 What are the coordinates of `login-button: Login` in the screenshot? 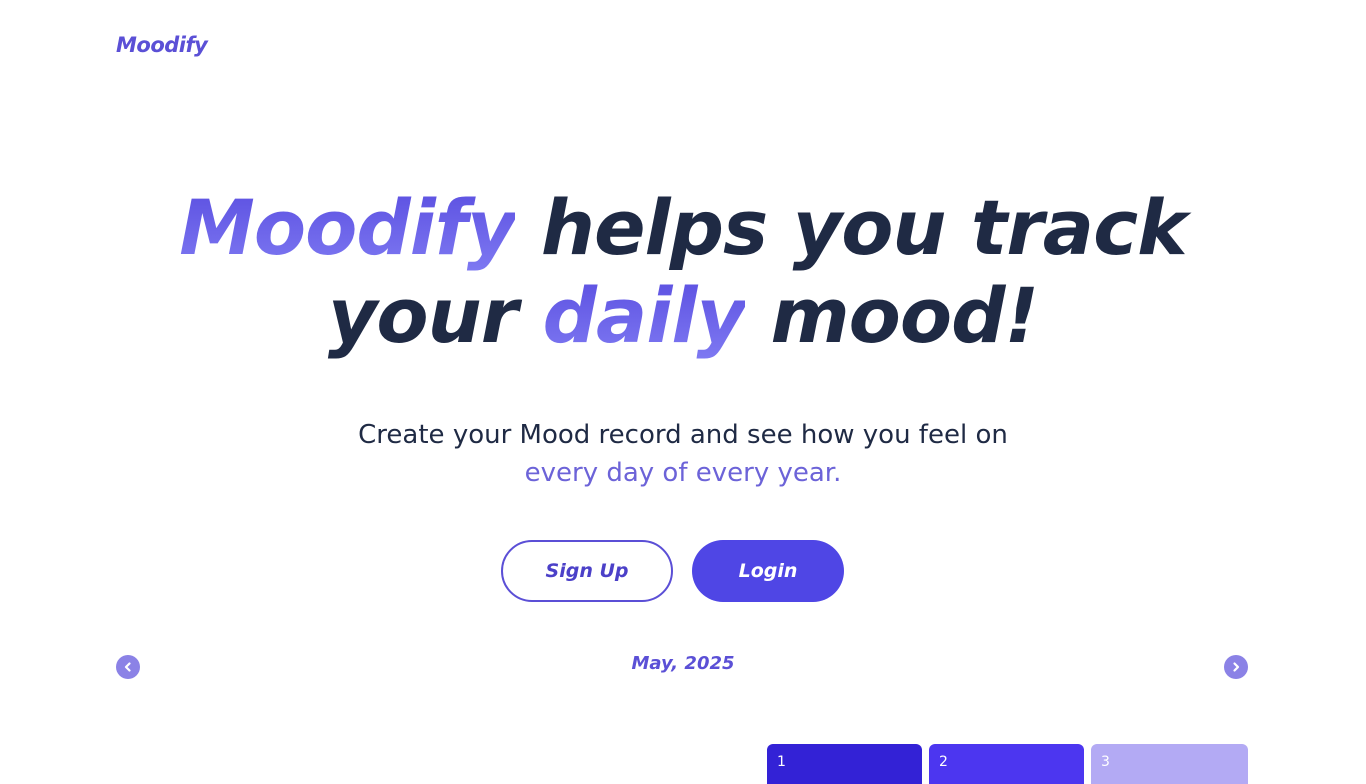 It's located at (768, 571).